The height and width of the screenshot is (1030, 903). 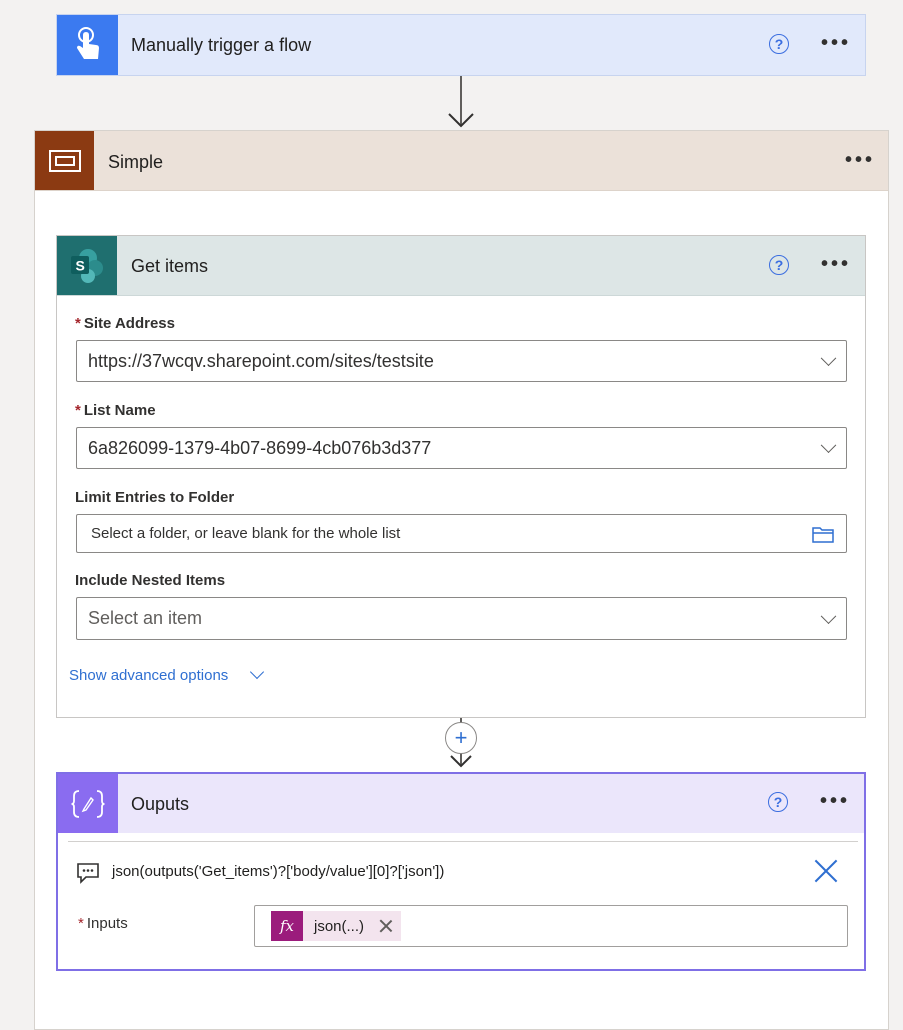 What do you see at coordinates (160, 804) in the screenshot?
I see `outputs-title: Ouputs` at bounding box center [160, 804].